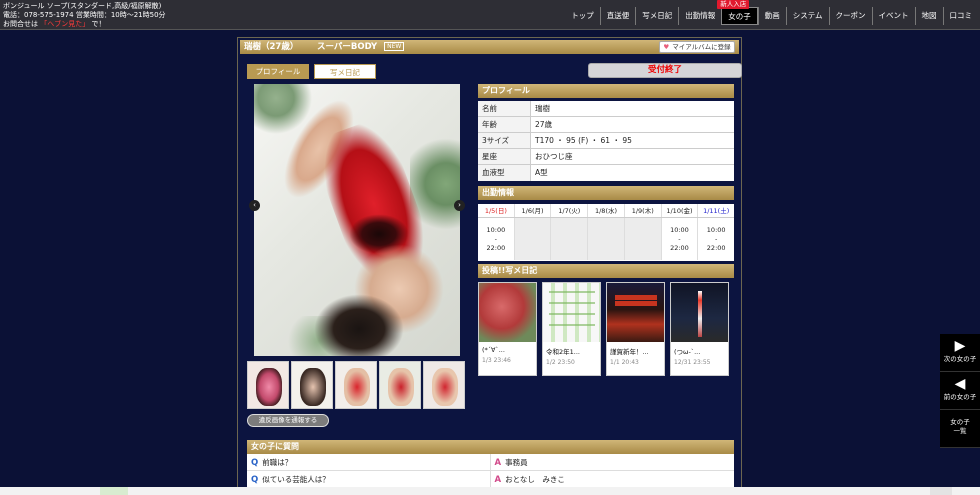 The image size is (980, 495). Describe the element at coordinates (617, 16) in the screenshot. I see `nav-direct: 直送便` at that location.